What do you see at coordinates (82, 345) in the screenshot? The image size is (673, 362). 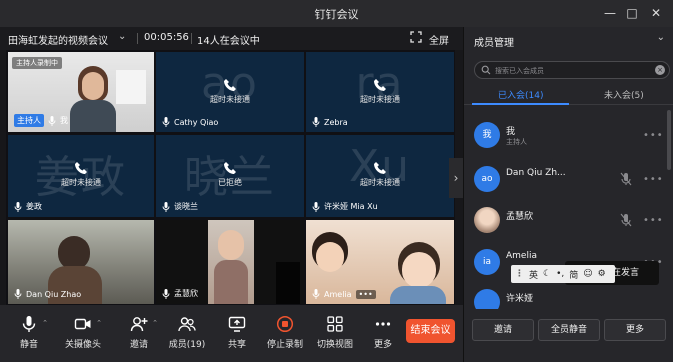 I see `camera-label: 关摄像头` at bounding box center [82, 345].